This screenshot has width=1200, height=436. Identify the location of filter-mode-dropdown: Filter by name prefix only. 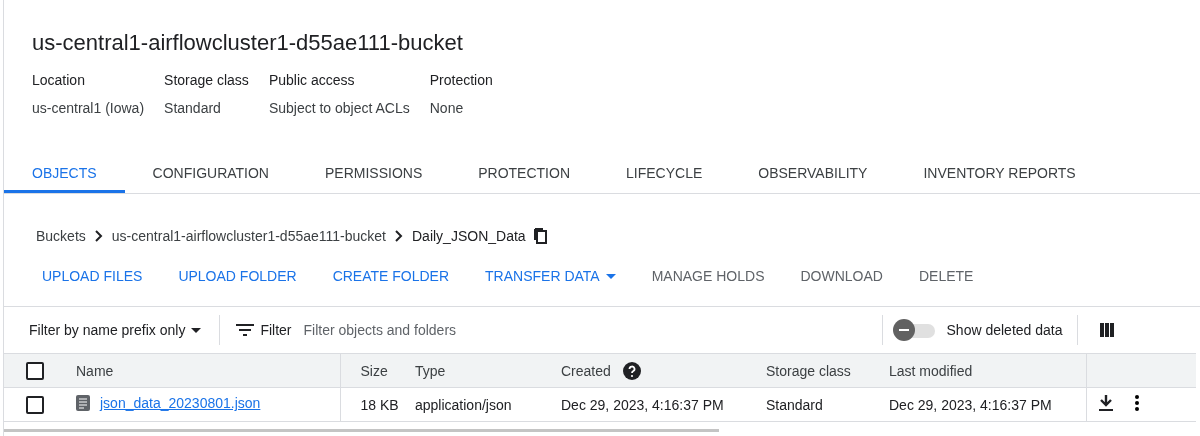
(115, 330).